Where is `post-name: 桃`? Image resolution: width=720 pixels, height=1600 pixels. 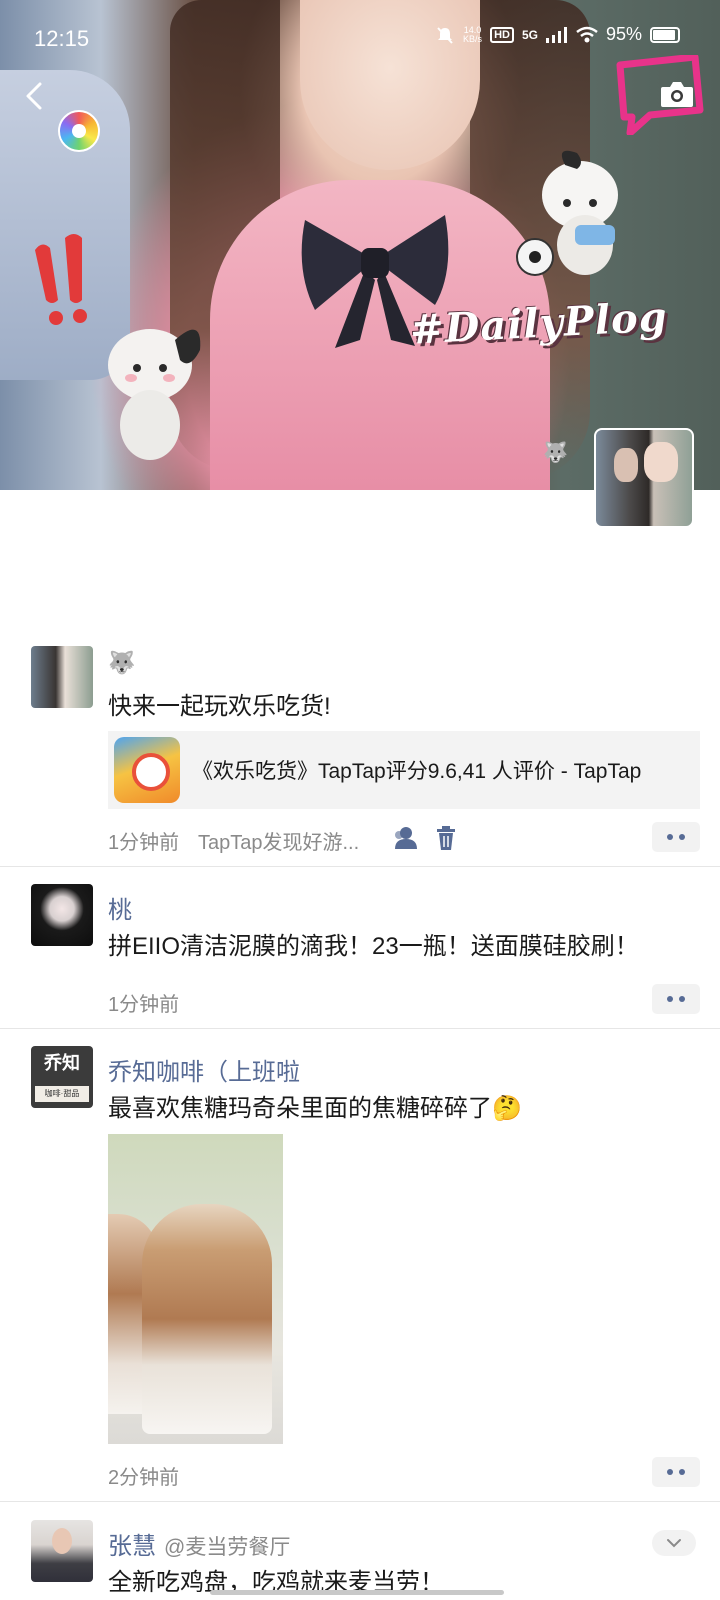 post-name: 桃 is located at coordinates (120, 907).